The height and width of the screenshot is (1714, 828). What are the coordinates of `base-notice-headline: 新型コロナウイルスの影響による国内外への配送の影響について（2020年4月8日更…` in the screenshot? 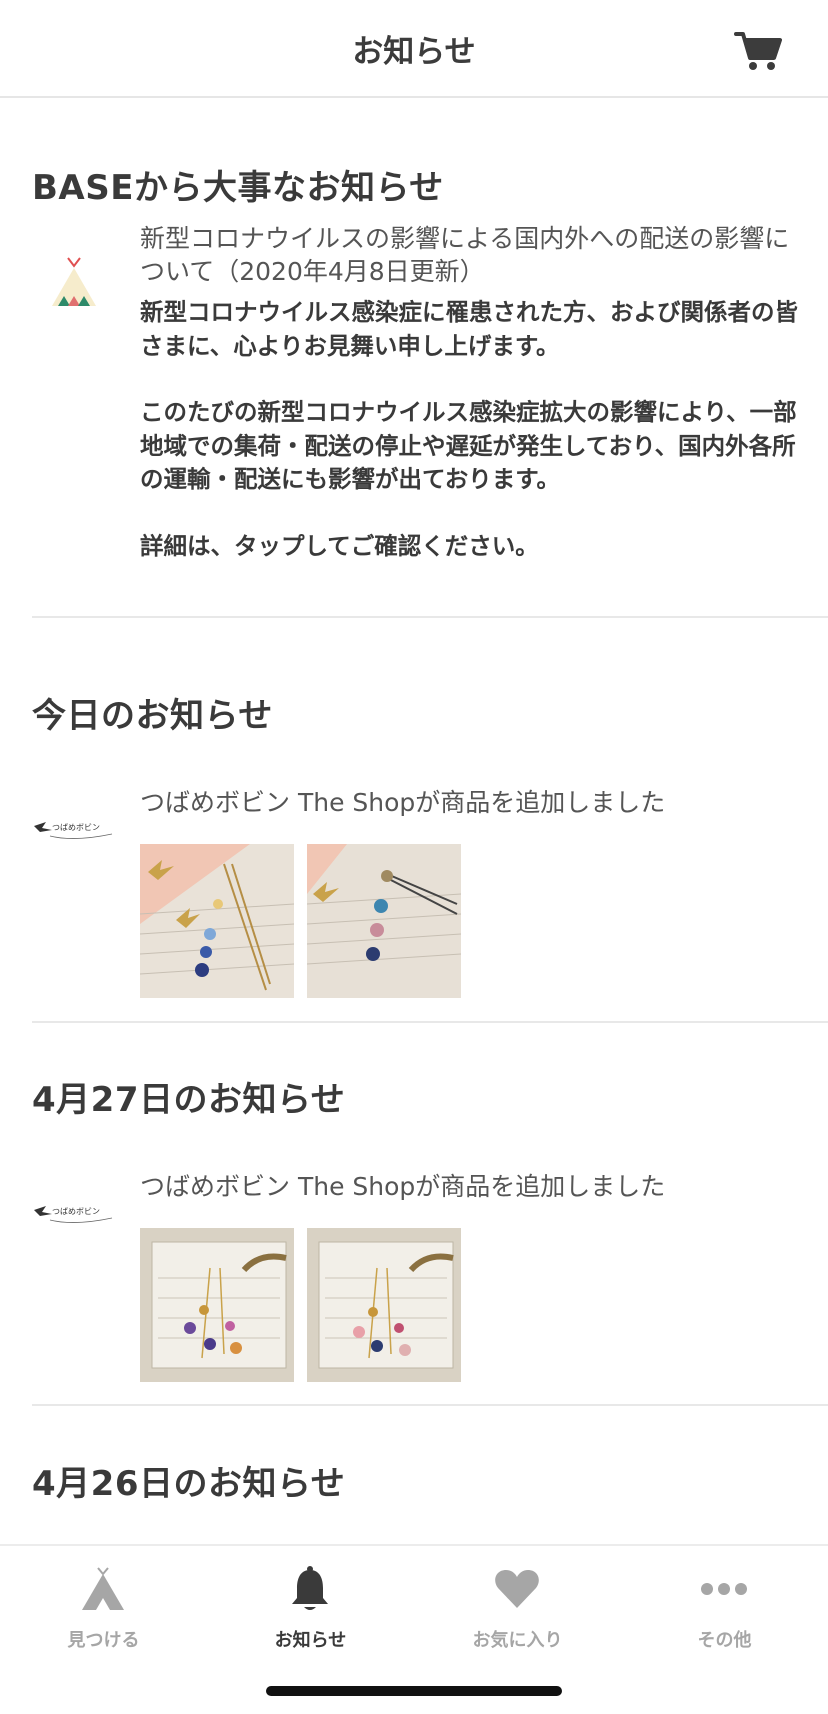 It's located at (470, 255).